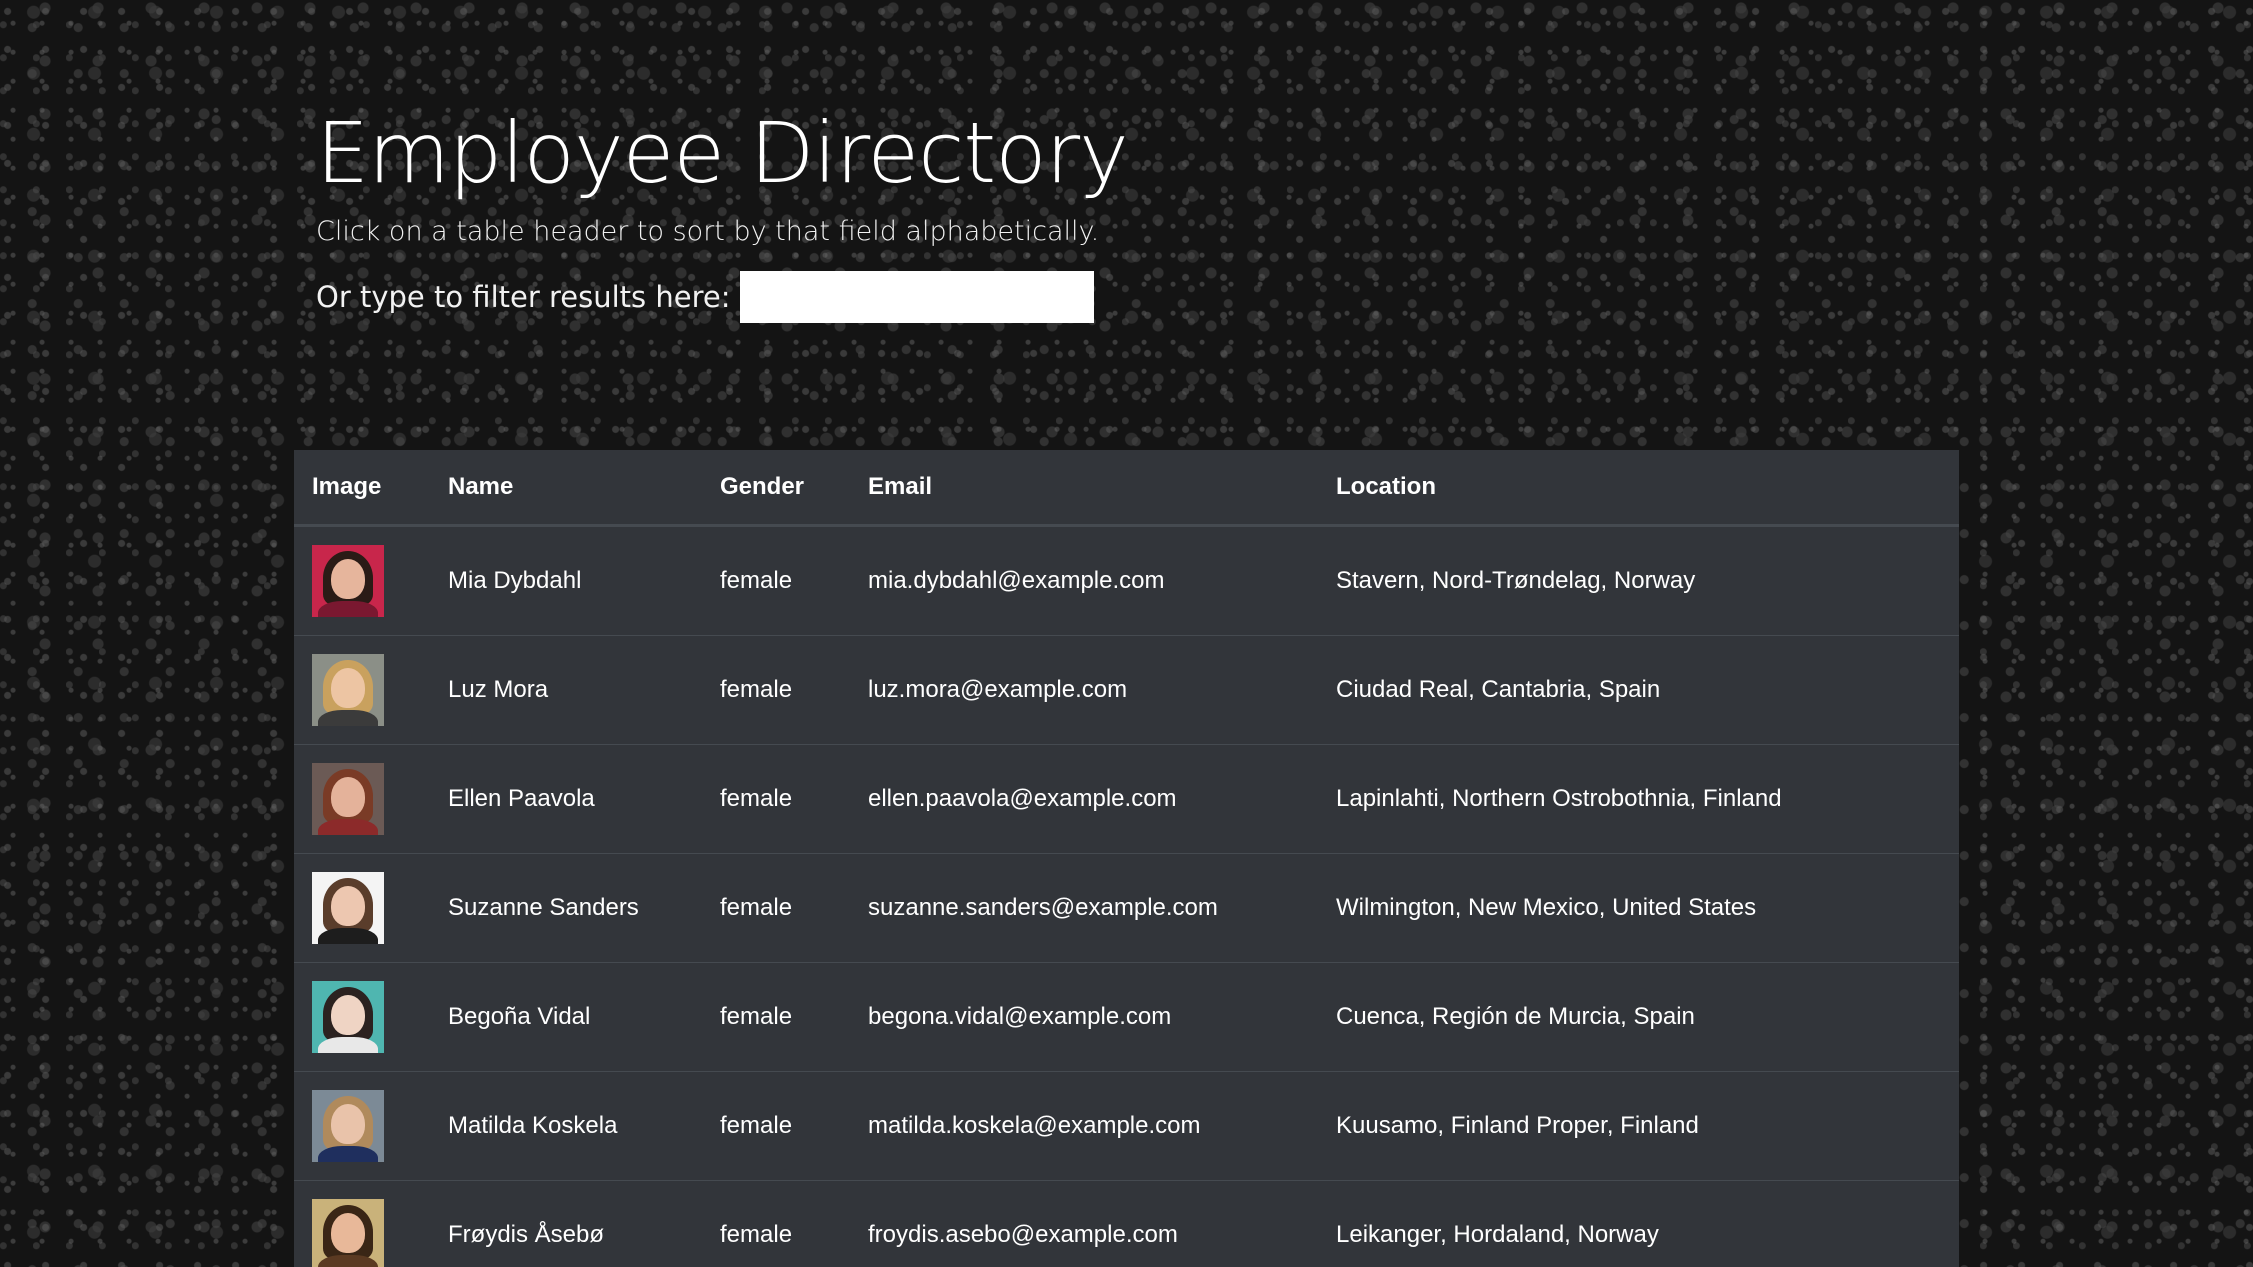  Describe the element at coordinates (362, 488) in the screenshot. I see `column-header-image: Image` at that location.